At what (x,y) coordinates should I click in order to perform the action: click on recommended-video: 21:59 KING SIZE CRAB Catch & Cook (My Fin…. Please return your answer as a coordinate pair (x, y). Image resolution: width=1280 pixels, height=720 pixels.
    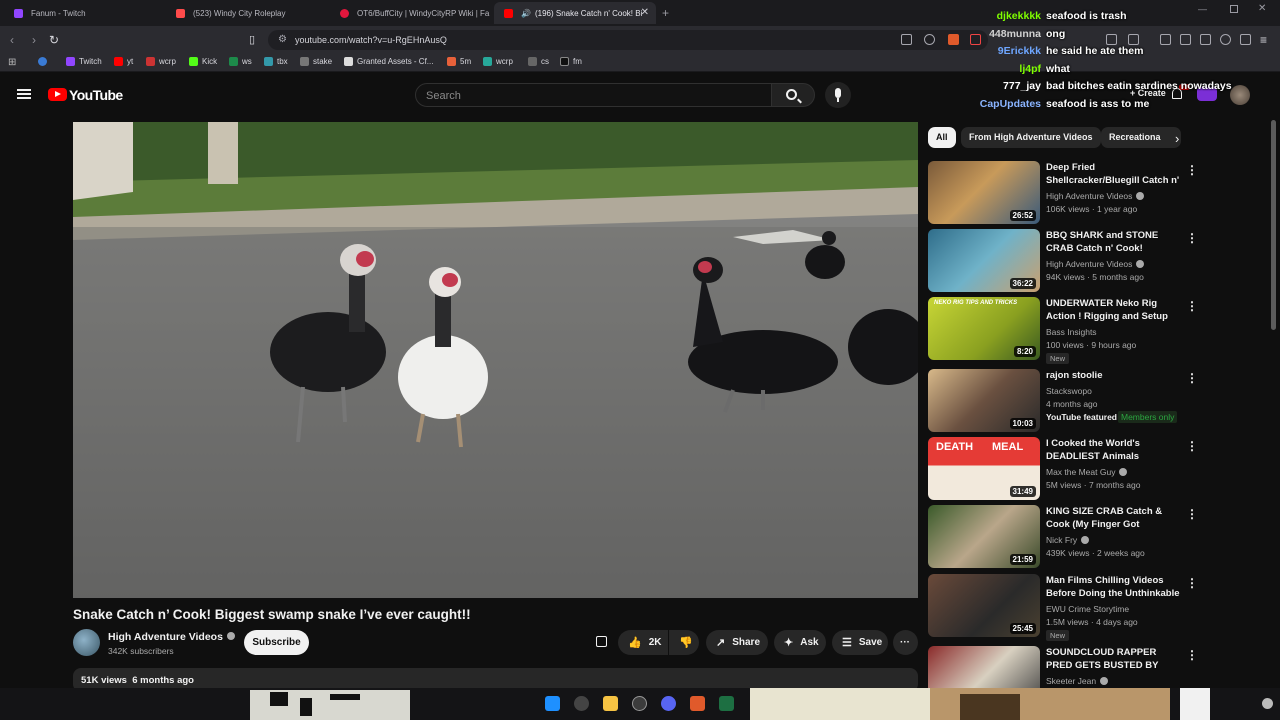
    Looking at the image, I should click on (1068, 537).